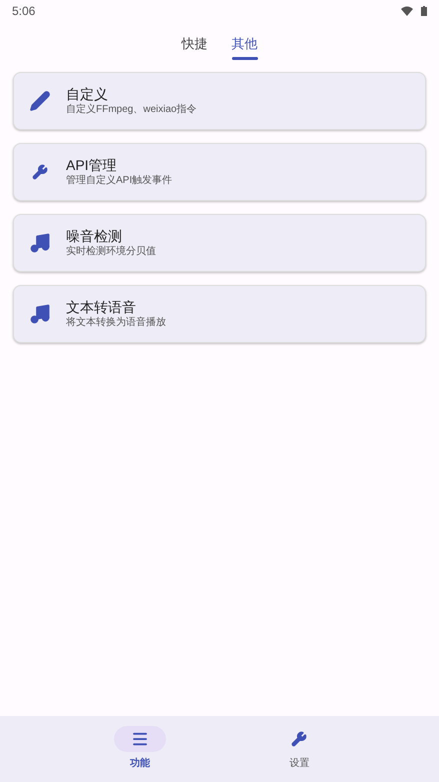 The image size is (439, 782). What do you see at coordinates (219, 172) in the screenshot?
I see `feature-card: API管理 管理自定义API触发事件` at bounding box center [219, 172].